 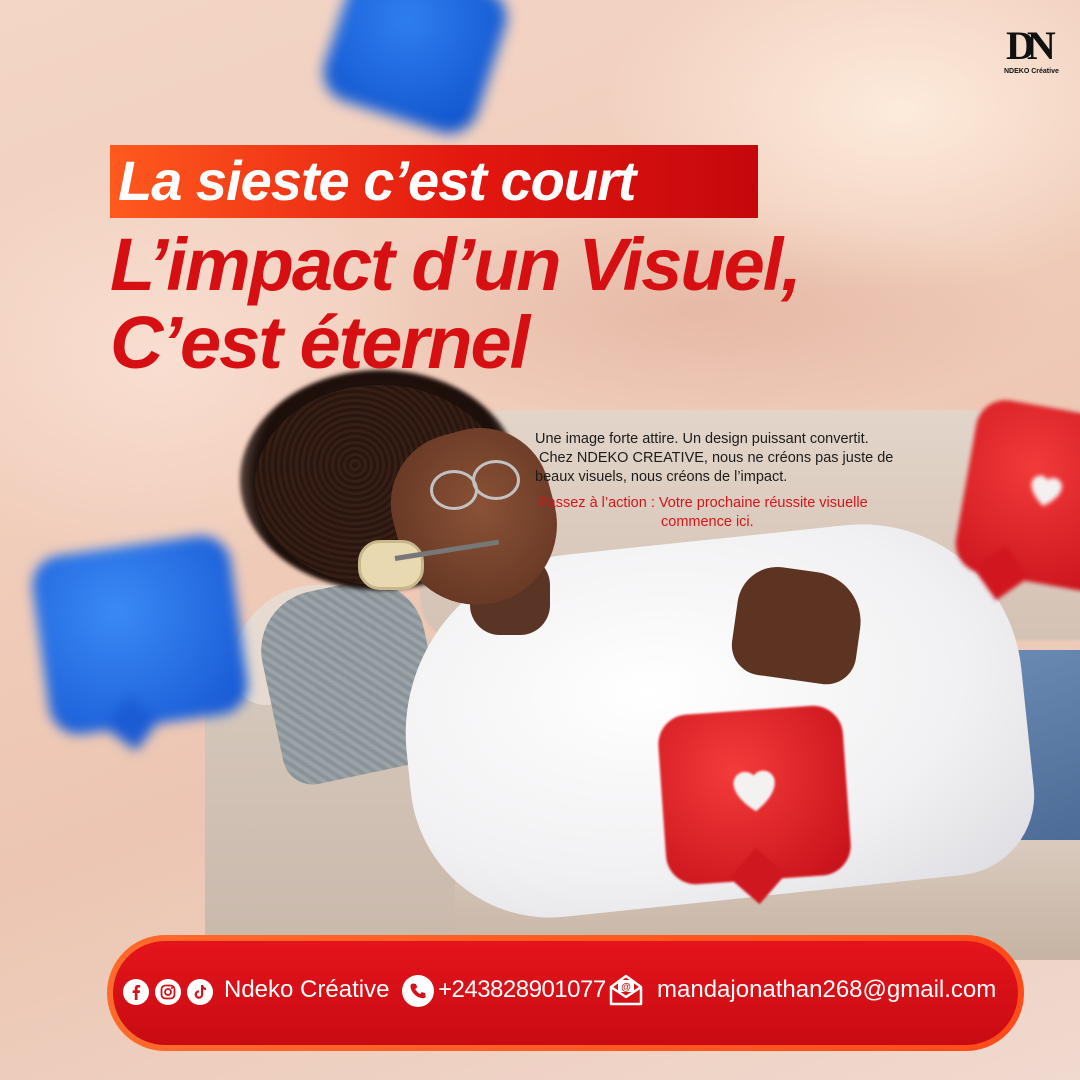 I want to click on headset, so click(x=391, y=565).